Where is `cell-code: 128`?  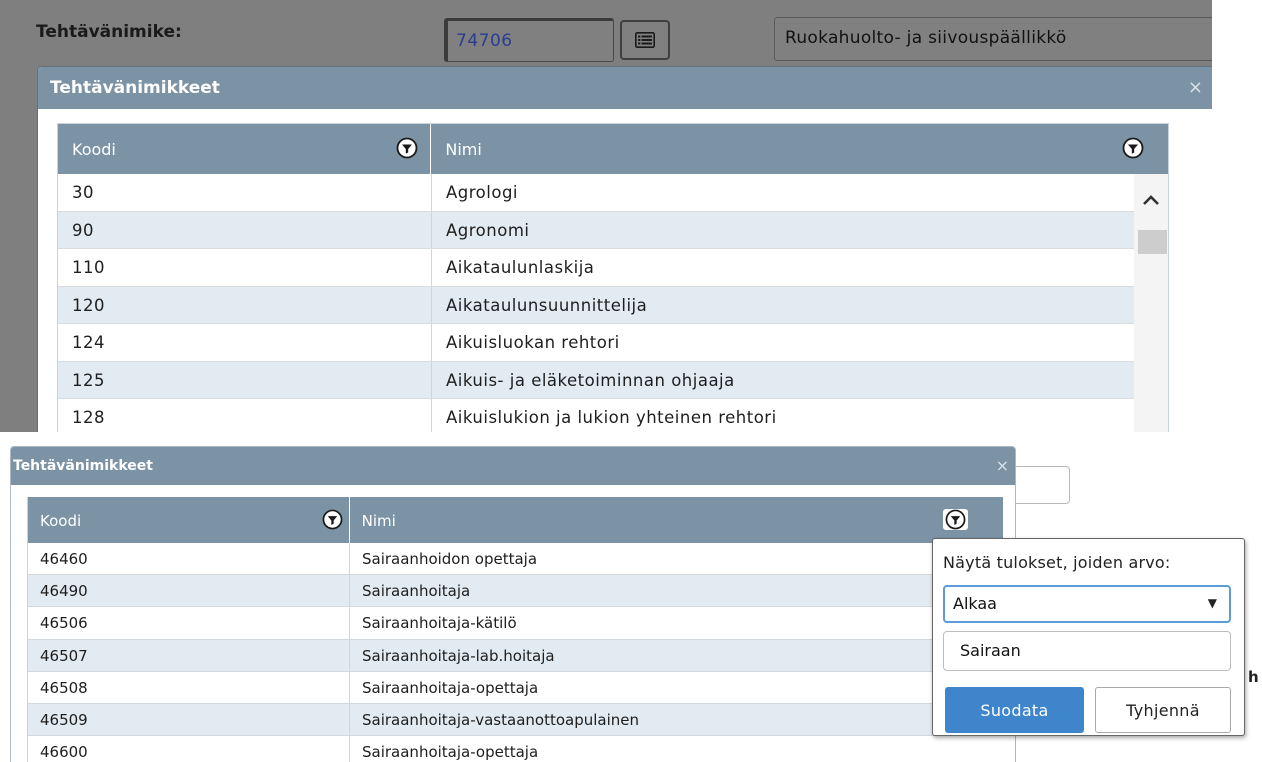 cell-code: 128 is located at coordinates (245, 415).